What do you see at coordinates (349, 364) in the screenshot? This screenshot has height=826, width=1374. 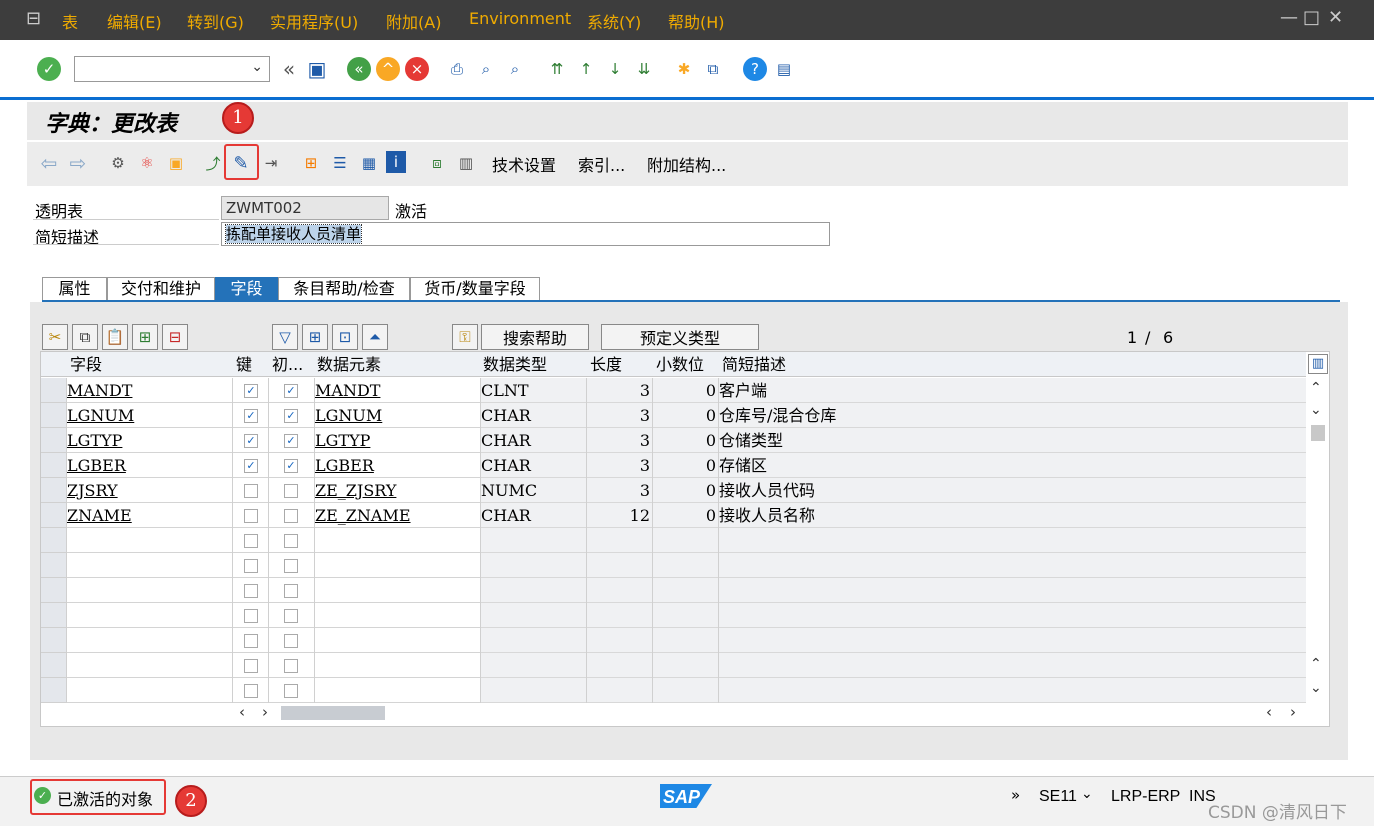 I see `col-header-data-element: 数据元素` at bounding box center [349, 364].